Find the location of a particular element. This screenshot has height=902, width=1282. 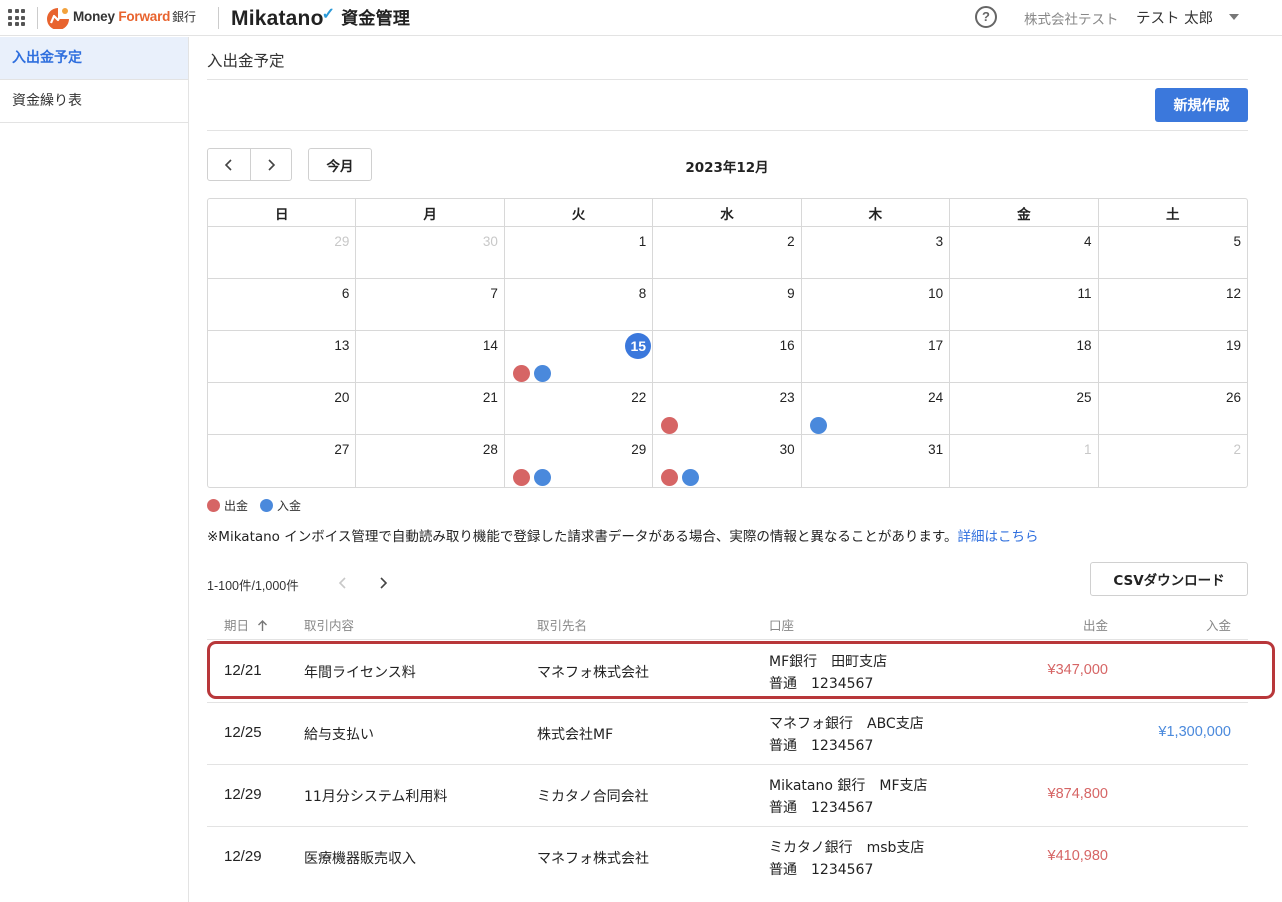

row-outgoing-amount: ¥347,000 is located at coordinates (1077, 670).